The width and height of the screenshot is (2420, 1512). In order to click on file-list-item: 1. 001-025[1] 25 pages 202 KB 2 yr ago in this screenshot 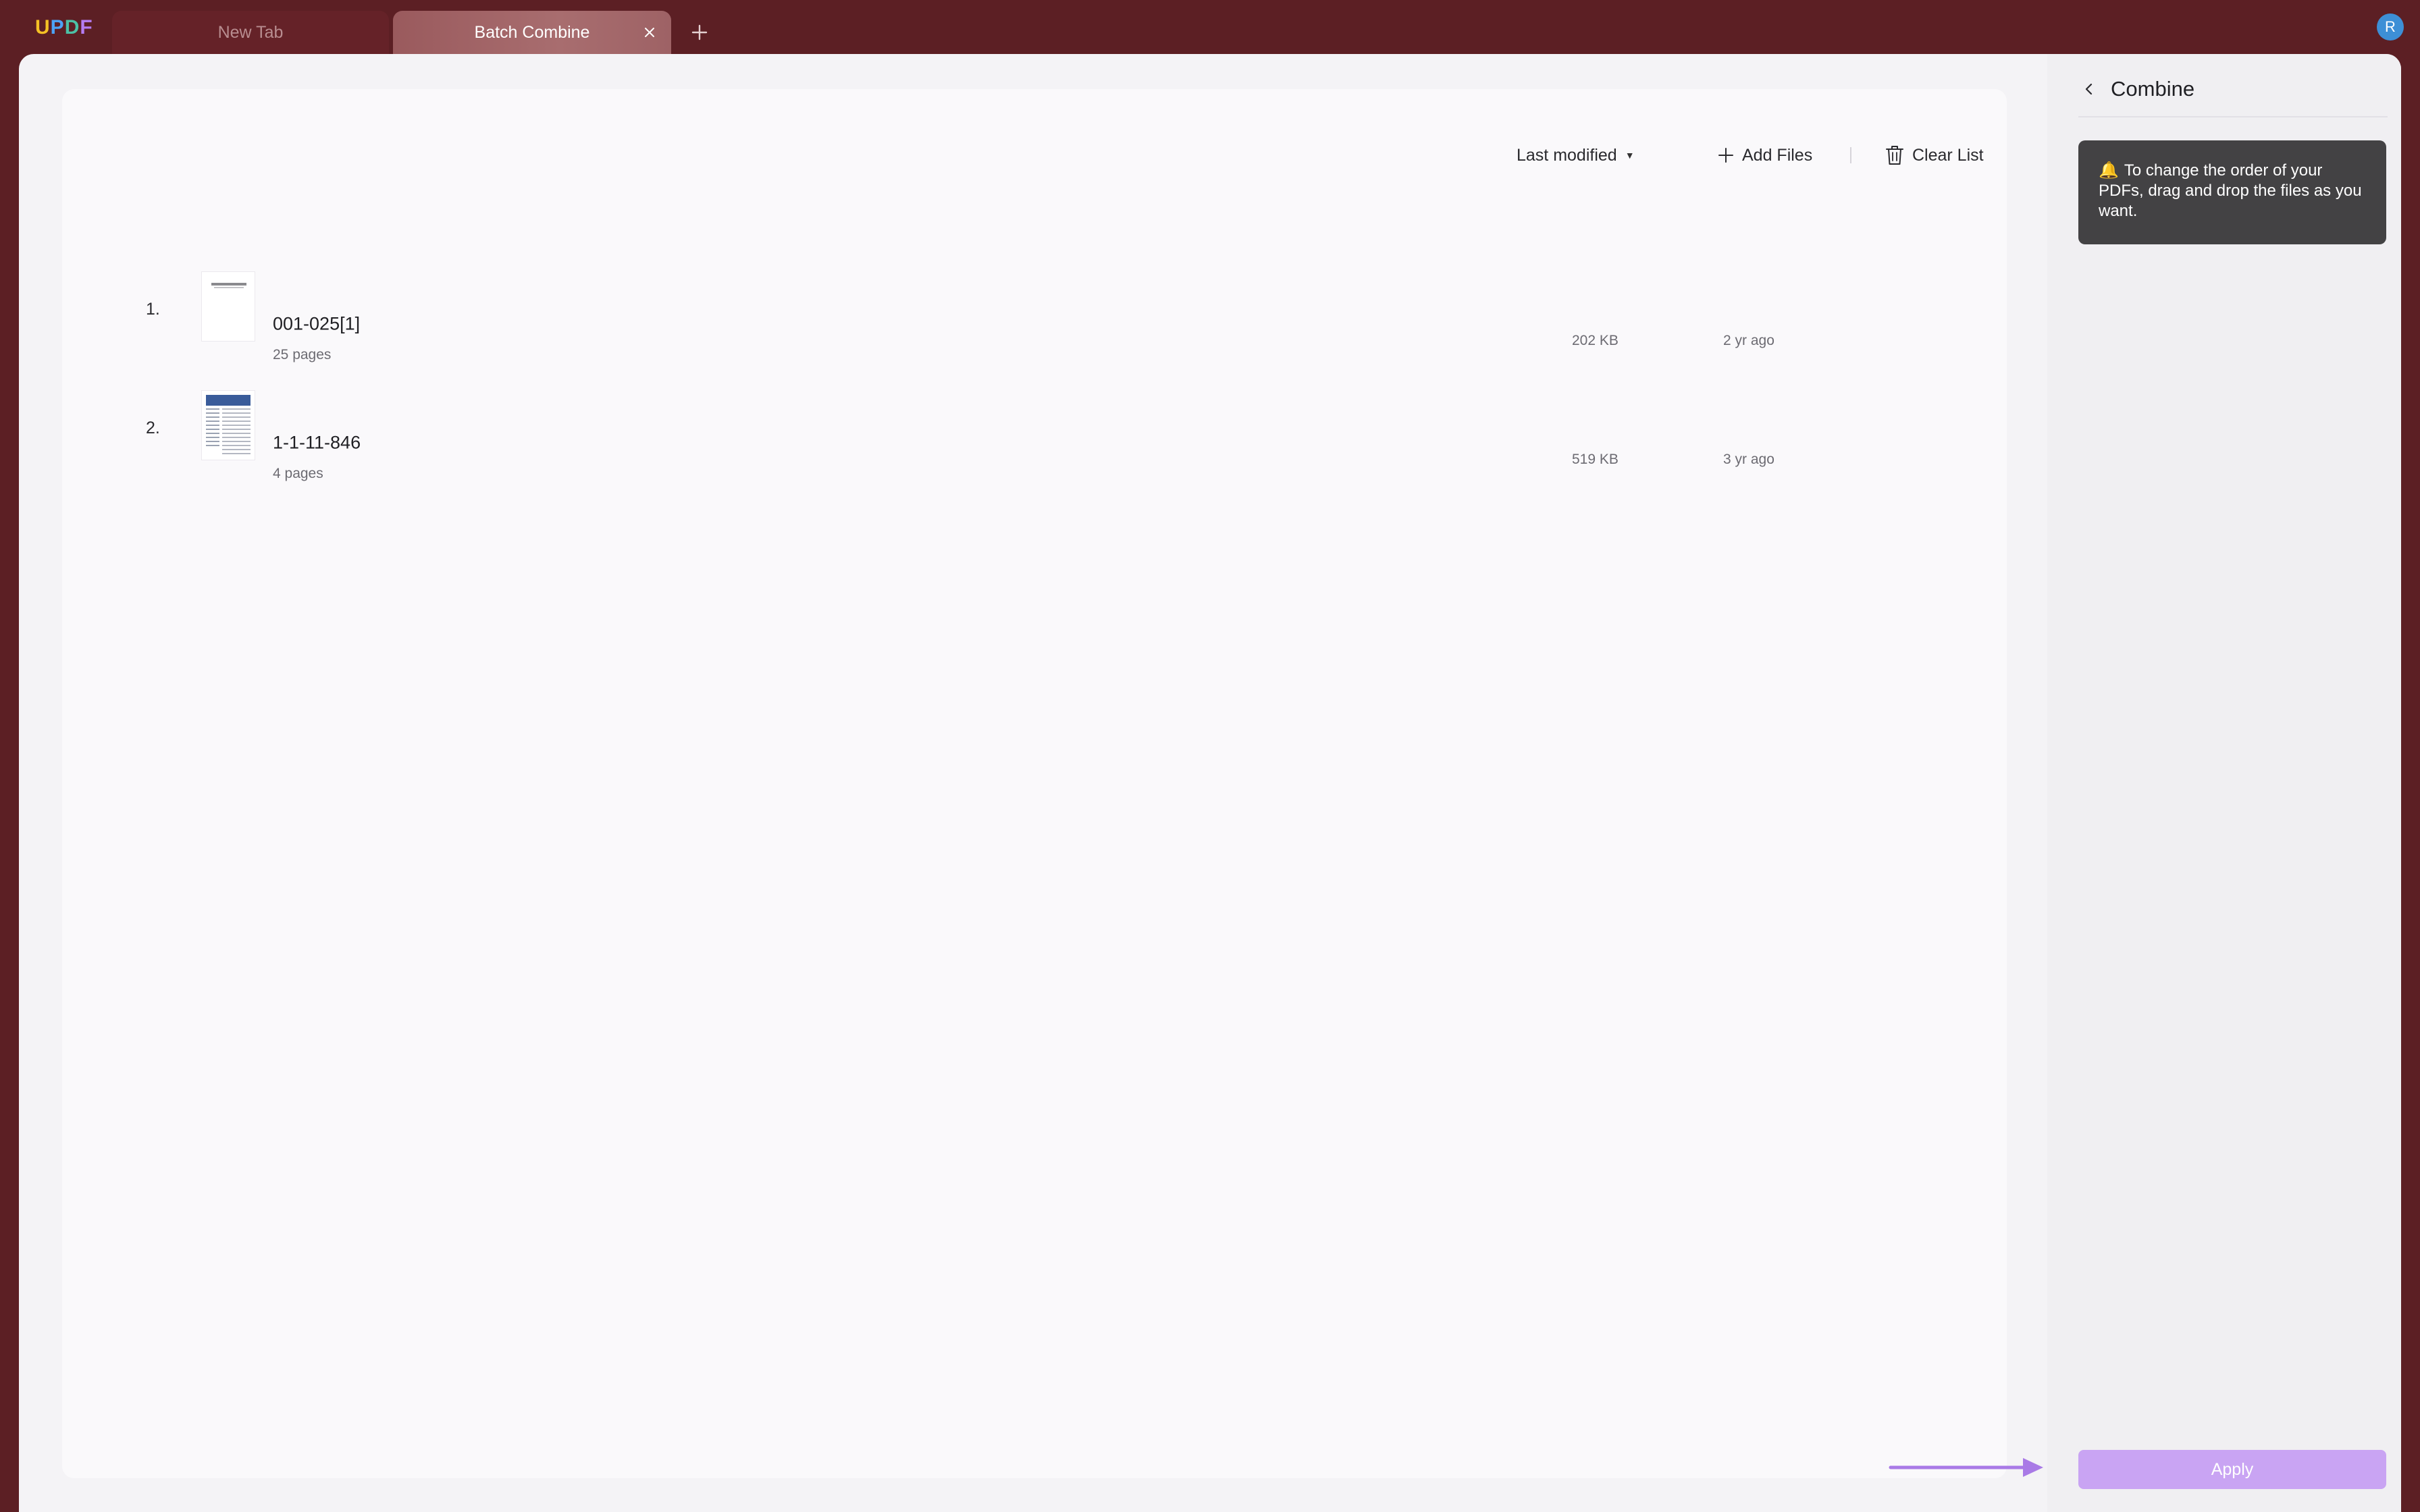, I will do `click(1034, 309)`.